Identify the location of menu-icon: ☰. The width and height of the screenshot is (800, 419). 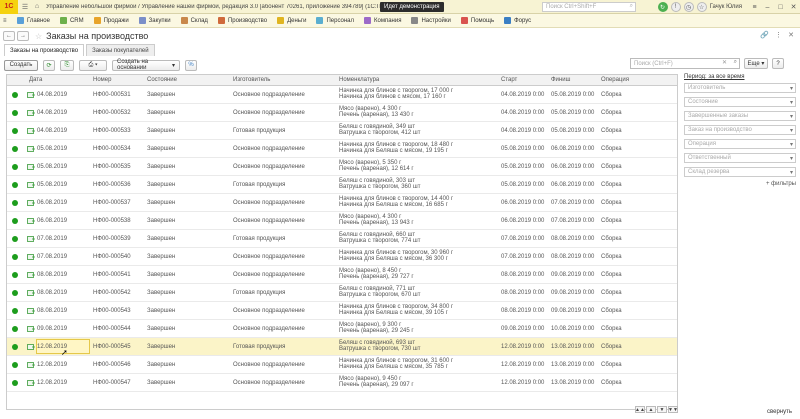
(25, 7).